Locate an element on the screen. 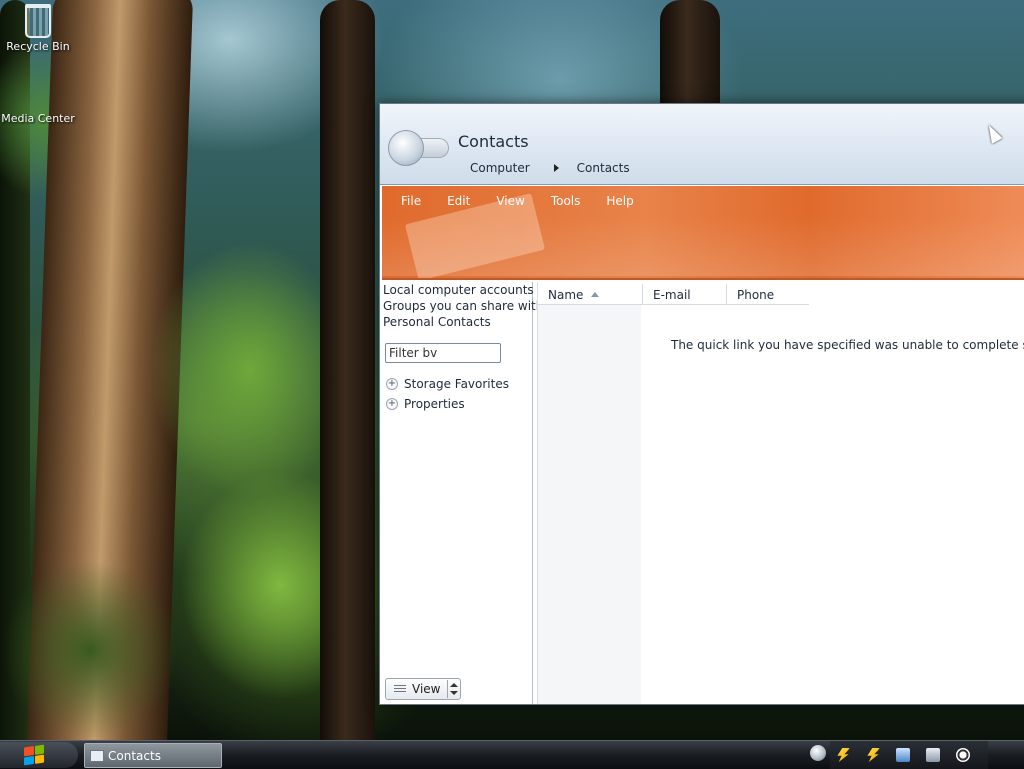 The image size is (1024, 769). nav-link-local-accounts: Local computer accounts is located at coordinates (458, 290).